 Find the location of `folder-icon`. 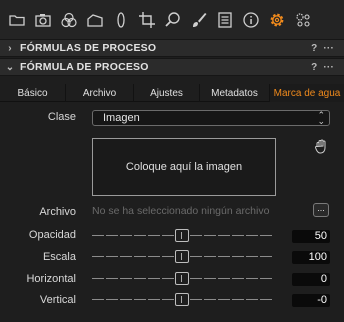

folder-icon is located at coordinates (17, 20).